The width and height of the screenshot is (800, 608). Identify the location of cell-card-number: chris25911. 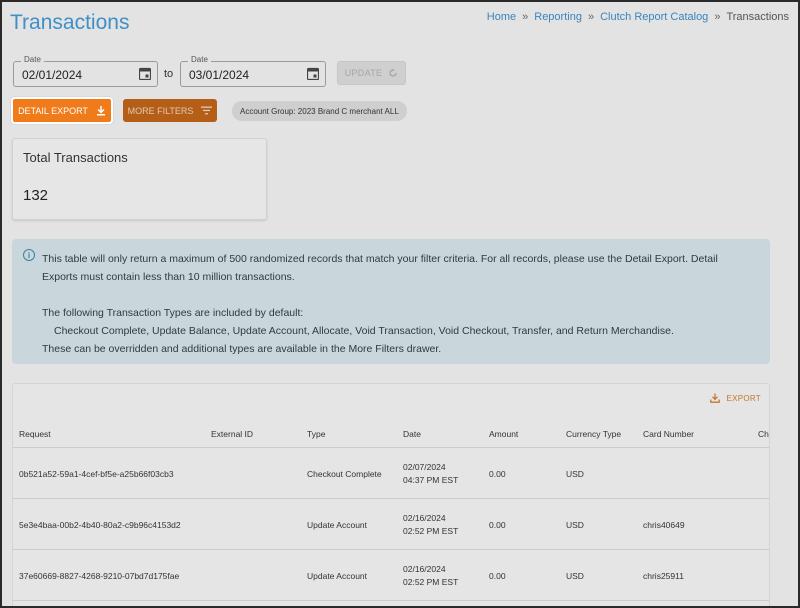
(663, 576).